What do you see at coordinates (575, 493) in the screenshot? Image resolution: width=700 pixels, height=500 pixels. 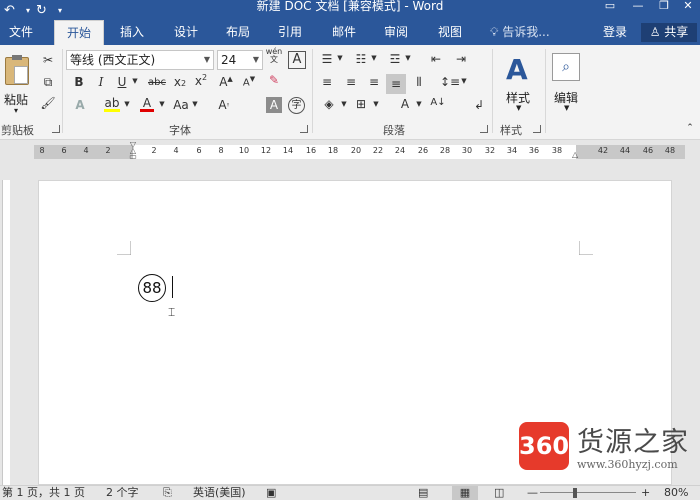 I see `zoom-slider-thumb` at bounding box center [575, 493].